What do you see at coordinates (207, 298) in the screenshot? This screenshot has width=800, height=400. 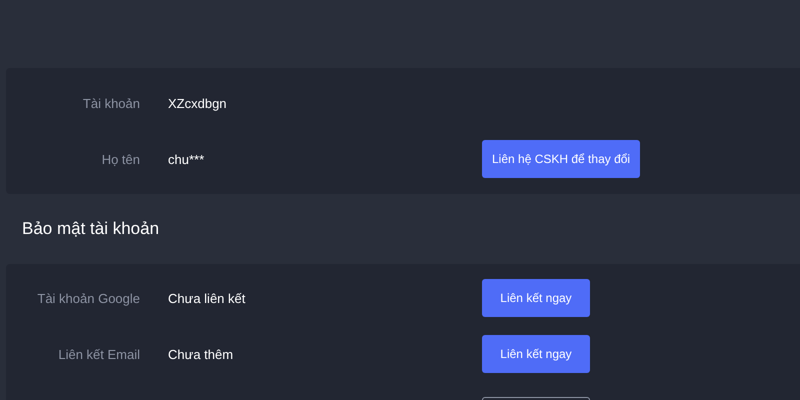 I see `field-value: Chưa liên kết` at bounding box center [207, 298].